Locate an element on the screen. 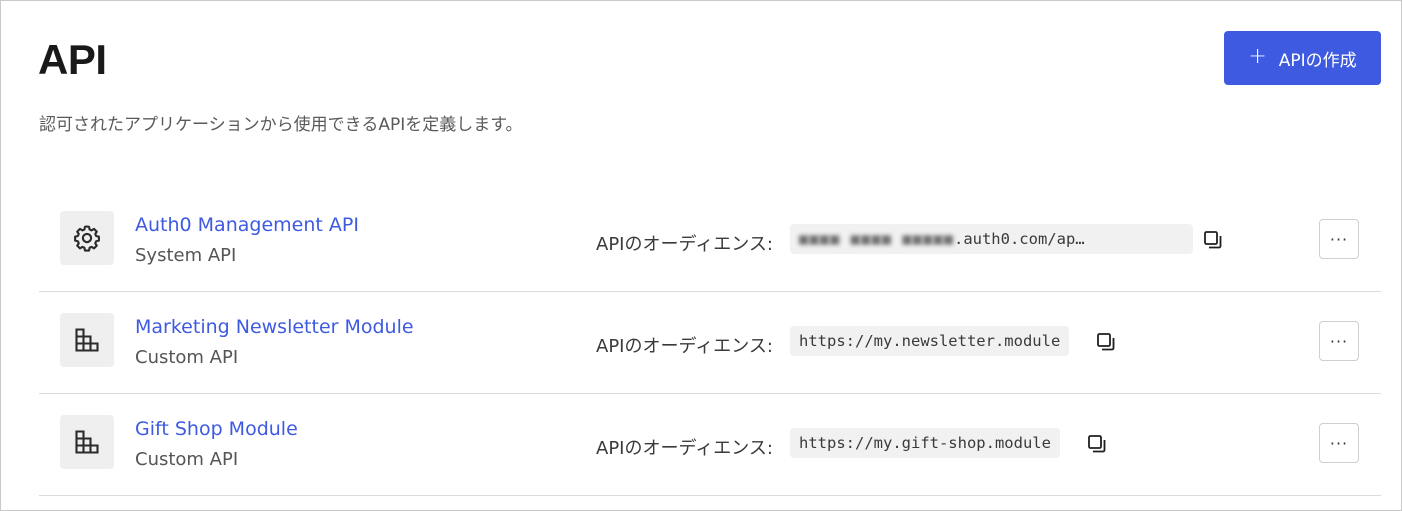  gear-icon is located at coordinates (87, 238).